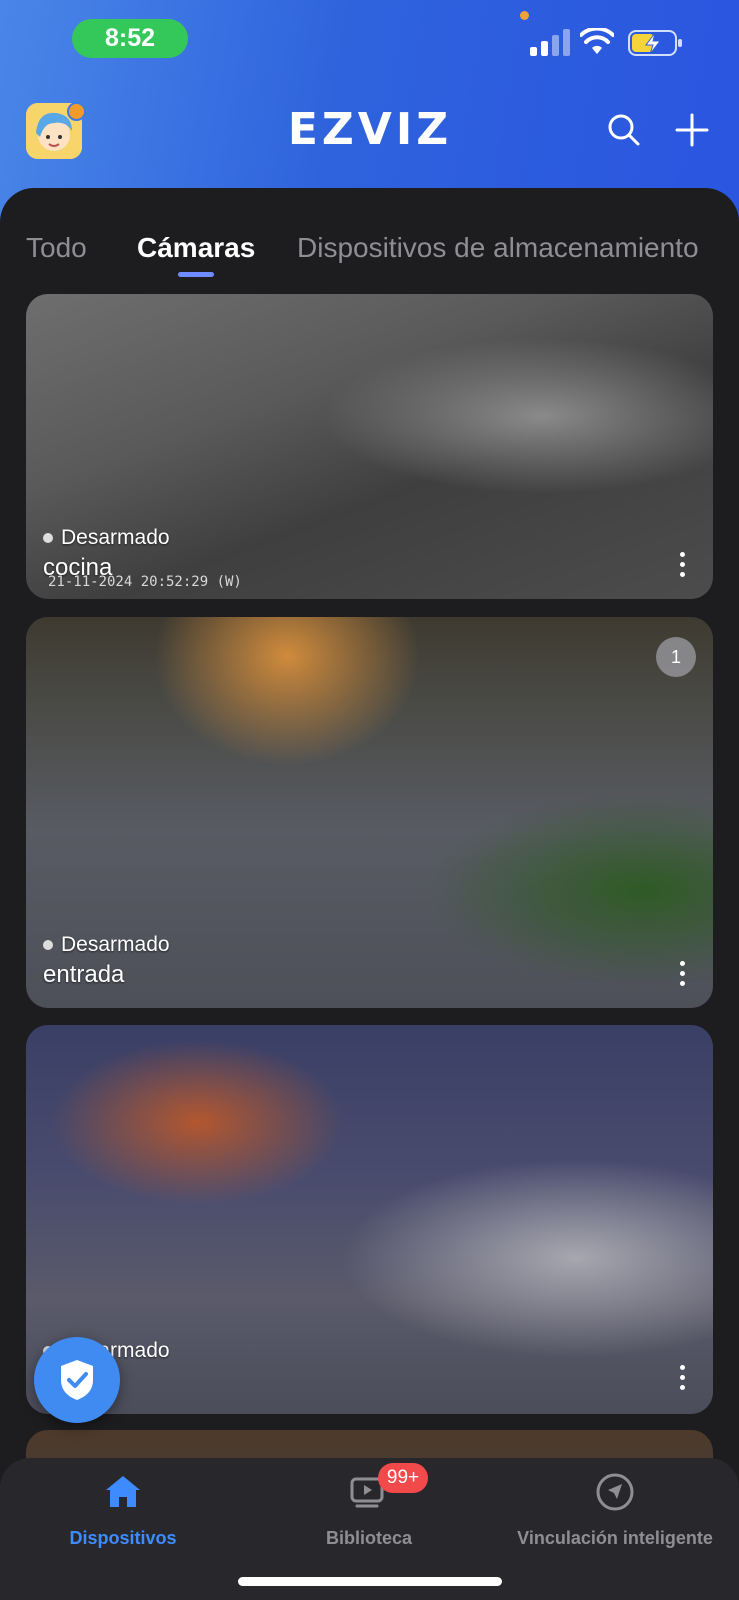 The width and height of the screenshot is (739, 1600). I want to click on wifi-icon, so click(597, 41).